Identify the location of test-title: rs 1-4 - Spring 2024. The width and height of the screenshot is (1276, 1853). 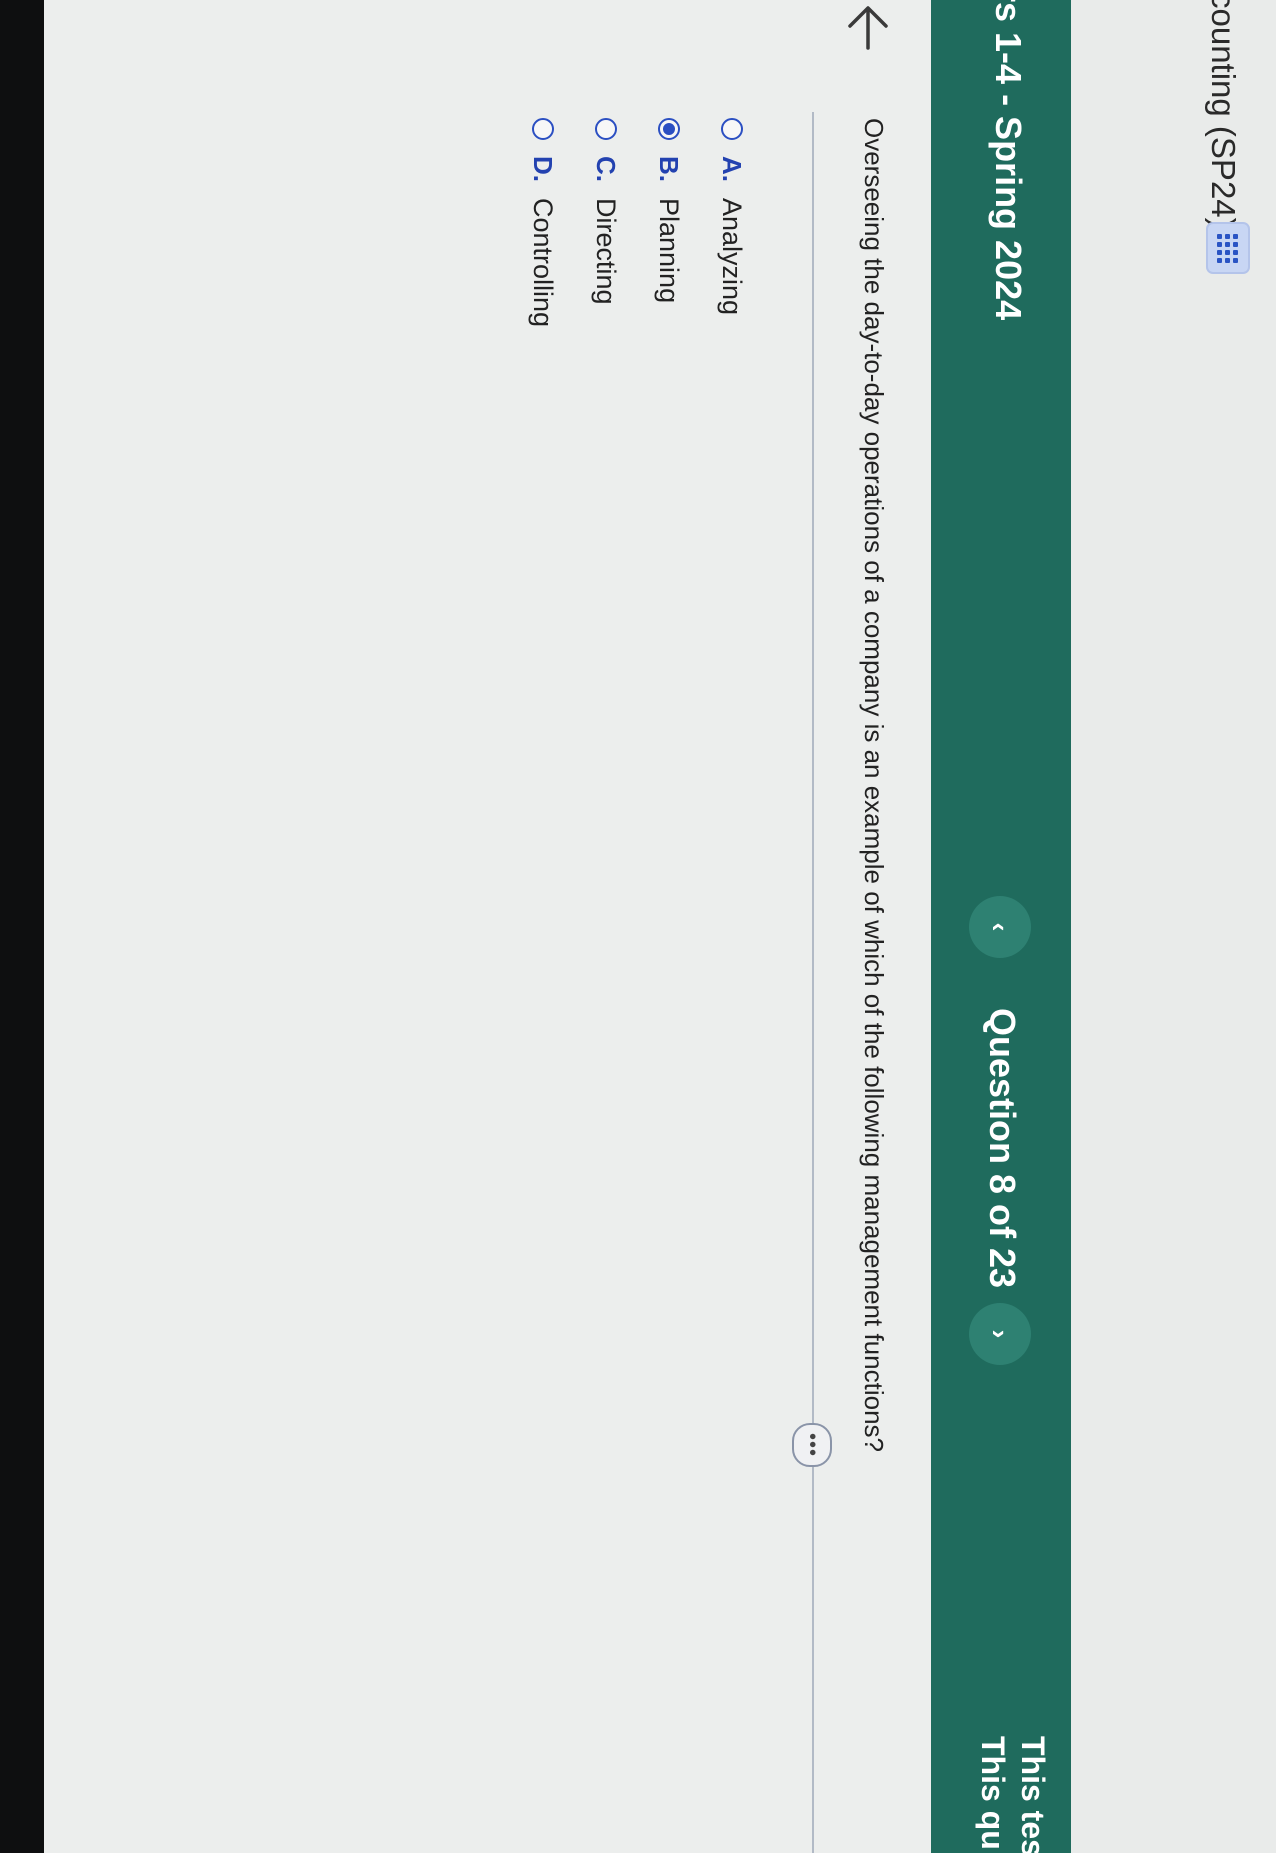
(1008, 160).